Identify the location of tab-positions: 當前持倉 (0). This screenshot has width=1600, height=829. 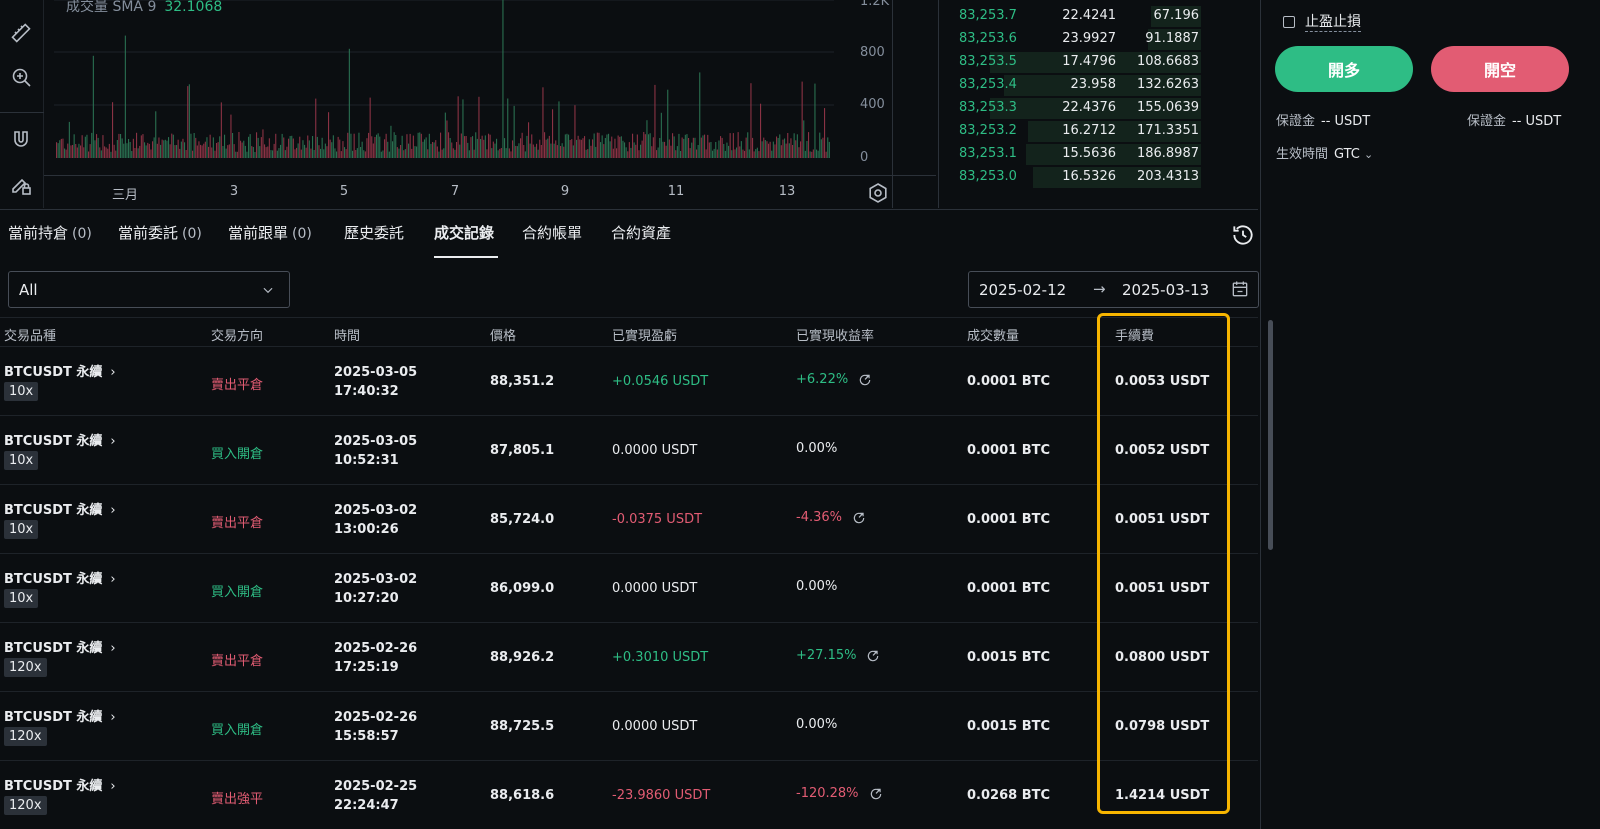
(50, 232).